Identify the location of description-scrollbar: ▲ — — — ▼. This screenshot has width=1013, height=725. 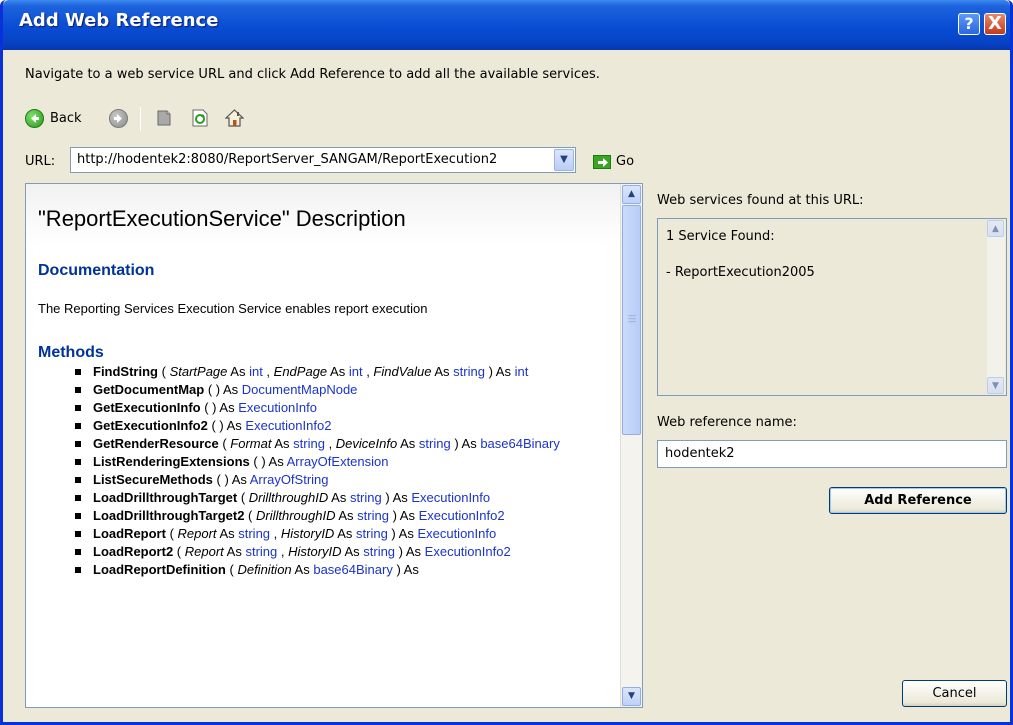
(631, 445).